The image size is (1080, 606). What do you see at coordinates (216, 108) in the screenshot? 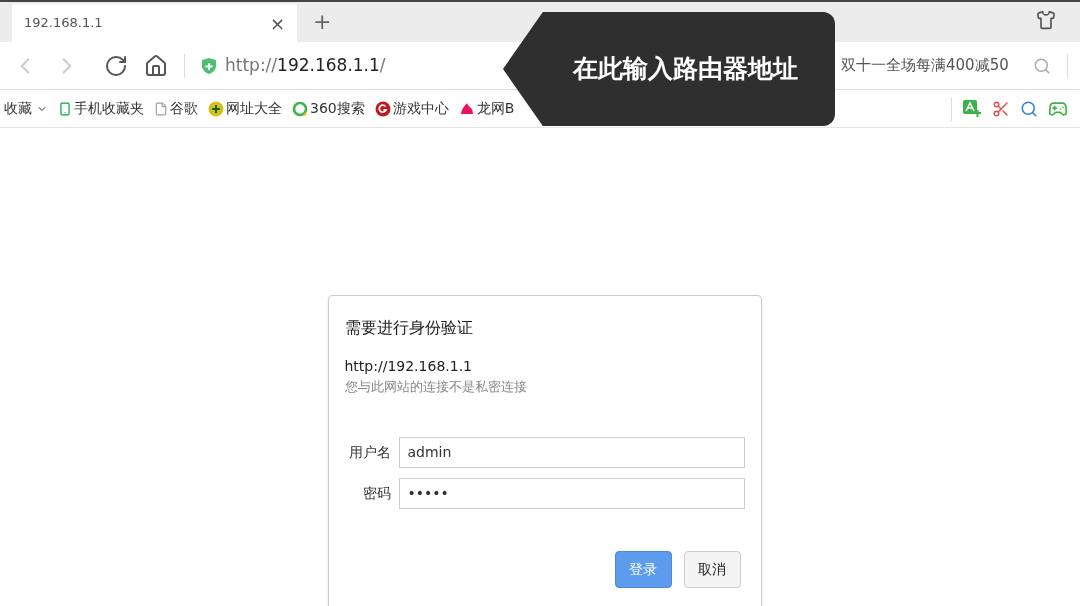
I see `plus-circle-icon` at bounding box center [216, 108].